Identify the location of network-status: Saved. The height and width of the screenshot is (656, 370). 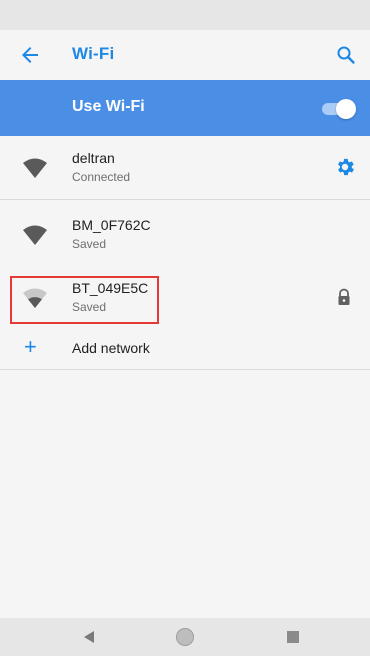
(89, 244).